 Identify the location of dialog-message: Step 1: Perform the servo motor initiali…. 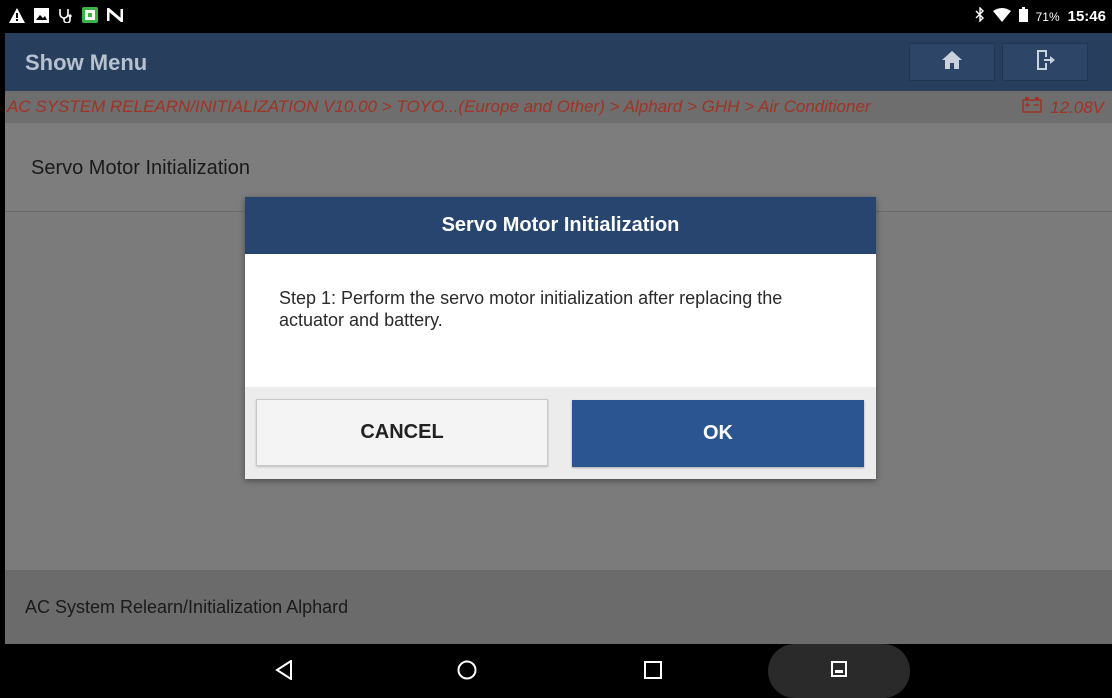
(531, 309).